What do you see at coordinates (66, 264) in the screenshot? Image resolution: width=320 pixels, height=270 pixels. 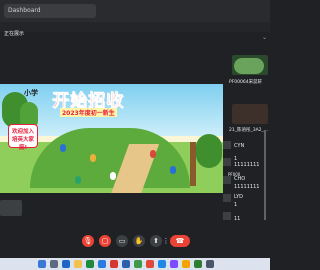 I see `task-view-icon` at bounding box center [66, 264].